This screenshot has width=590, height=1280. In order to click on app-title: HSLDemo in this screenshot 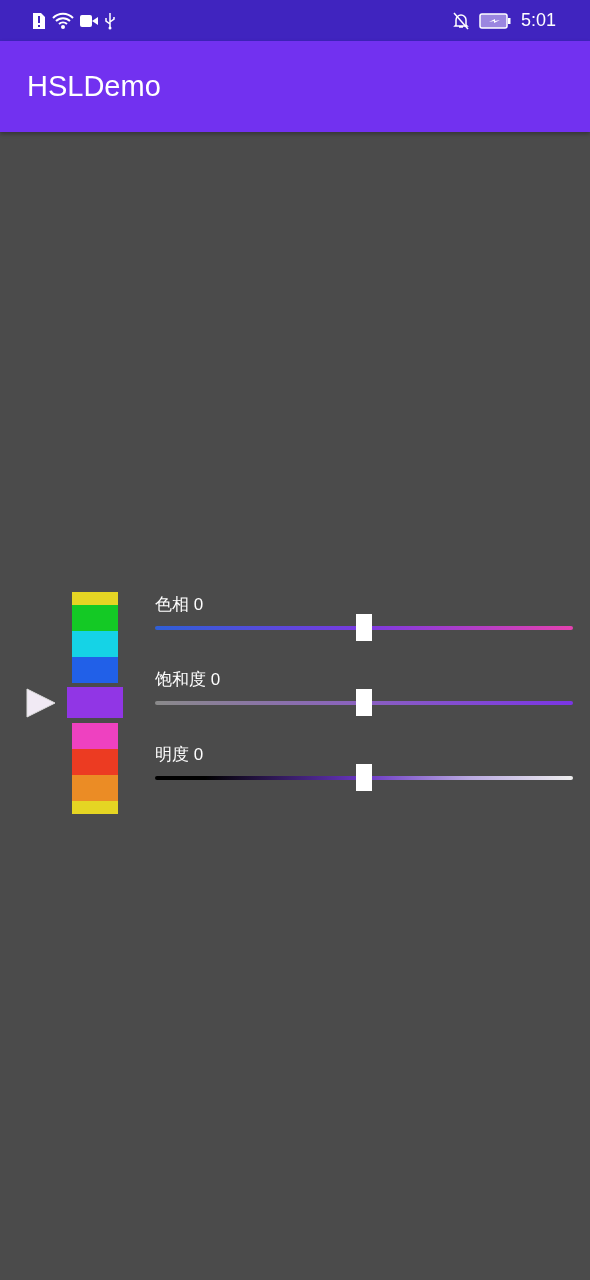, I will do `click(94, 86)`.